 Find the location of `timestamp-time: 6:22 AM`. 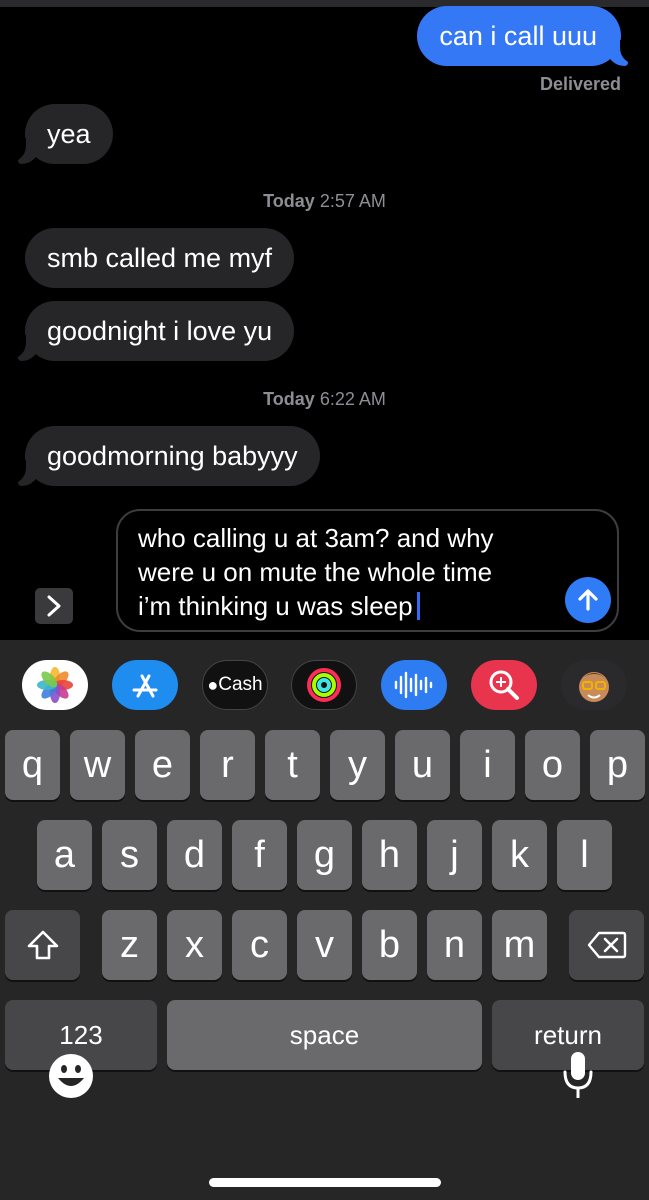

timestamp-time: 6:22 AM is located at coordinates (352, 399).